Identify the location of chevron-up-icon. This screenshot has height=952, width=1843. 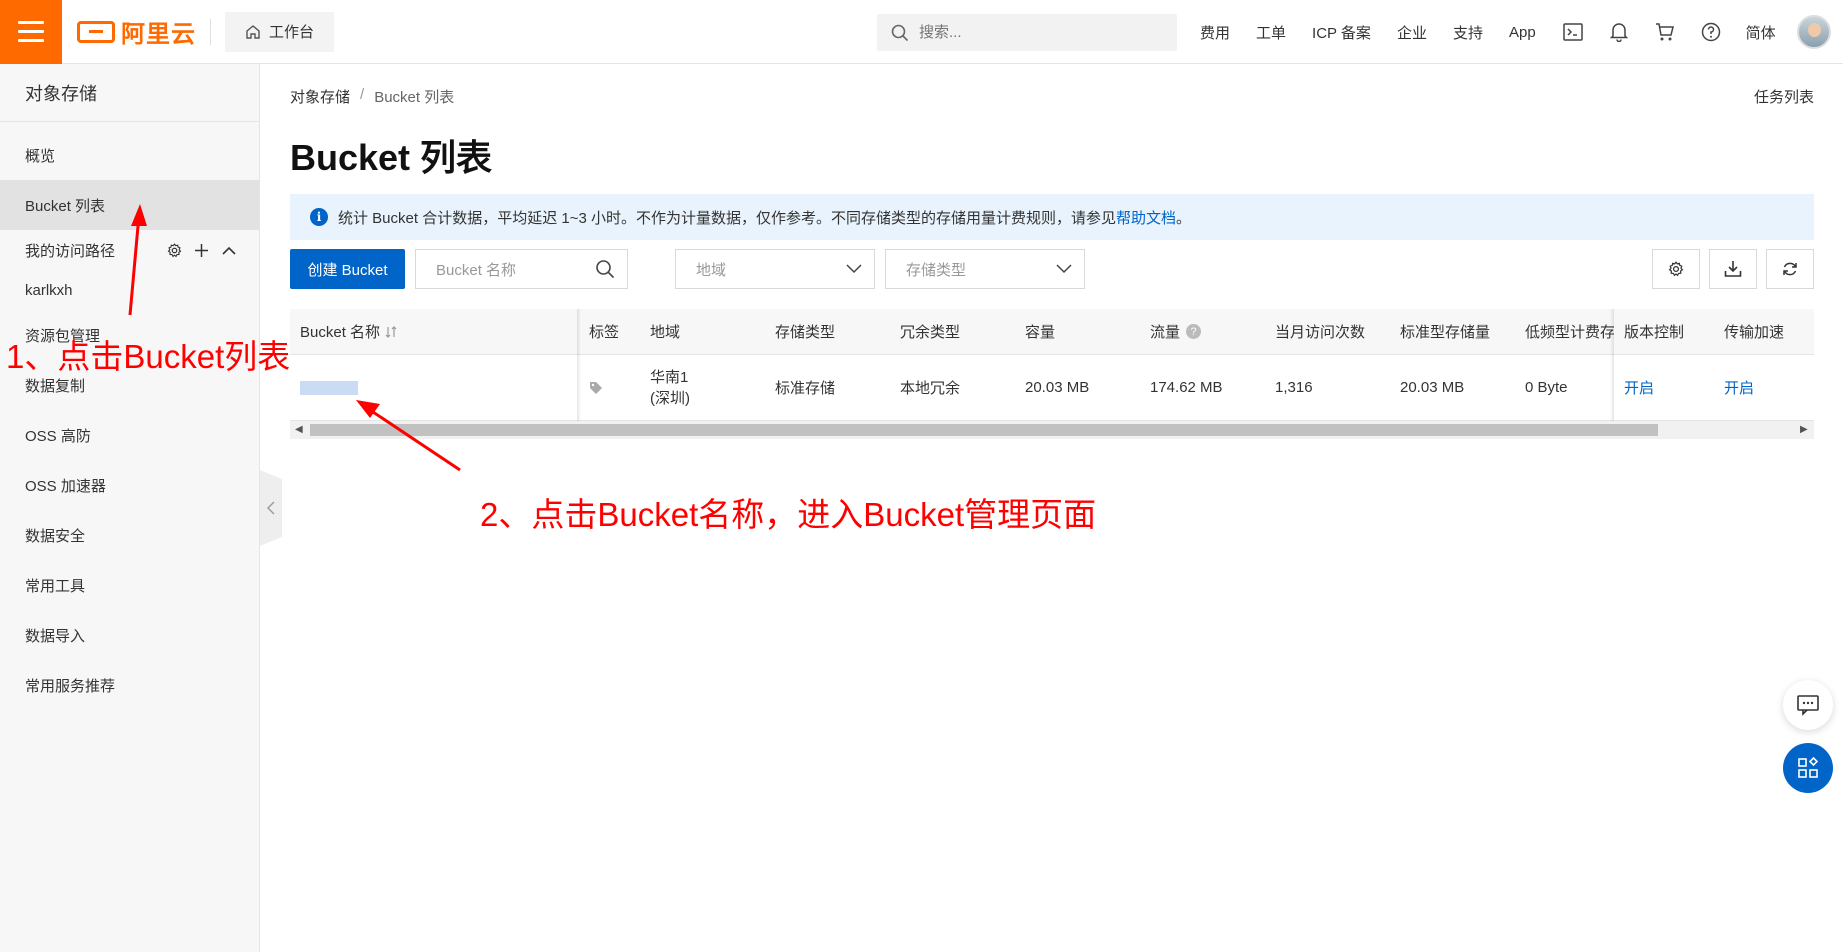
(229, 250).